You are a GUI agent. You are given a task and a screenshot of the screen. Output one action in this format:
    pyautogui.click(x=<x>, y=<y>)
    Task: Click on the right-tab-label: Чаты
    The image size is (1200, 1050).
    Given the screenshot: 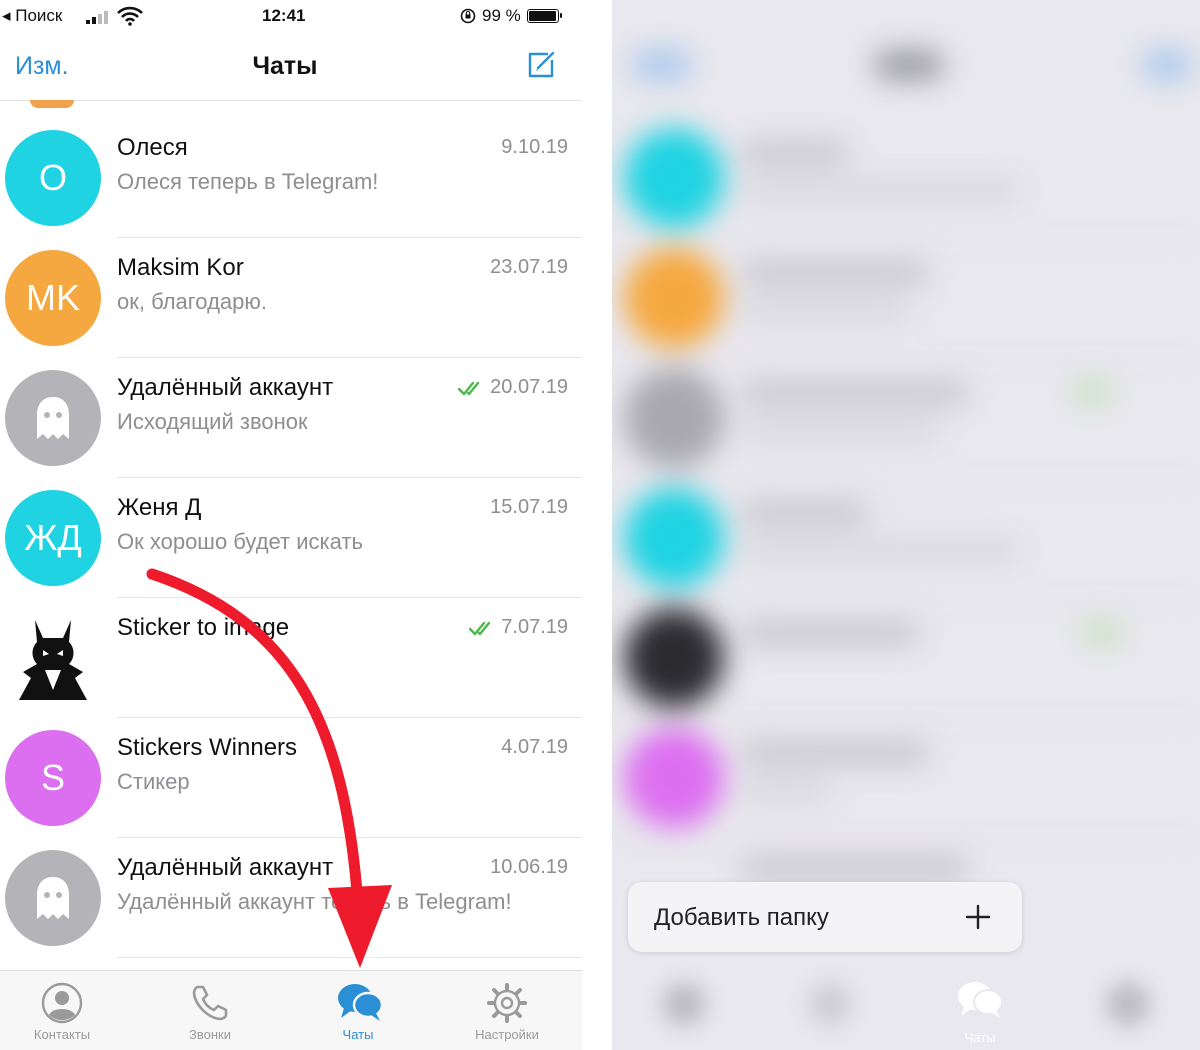 What is the action you would take?
    pyautogui.click(x=980, y=1037)
    